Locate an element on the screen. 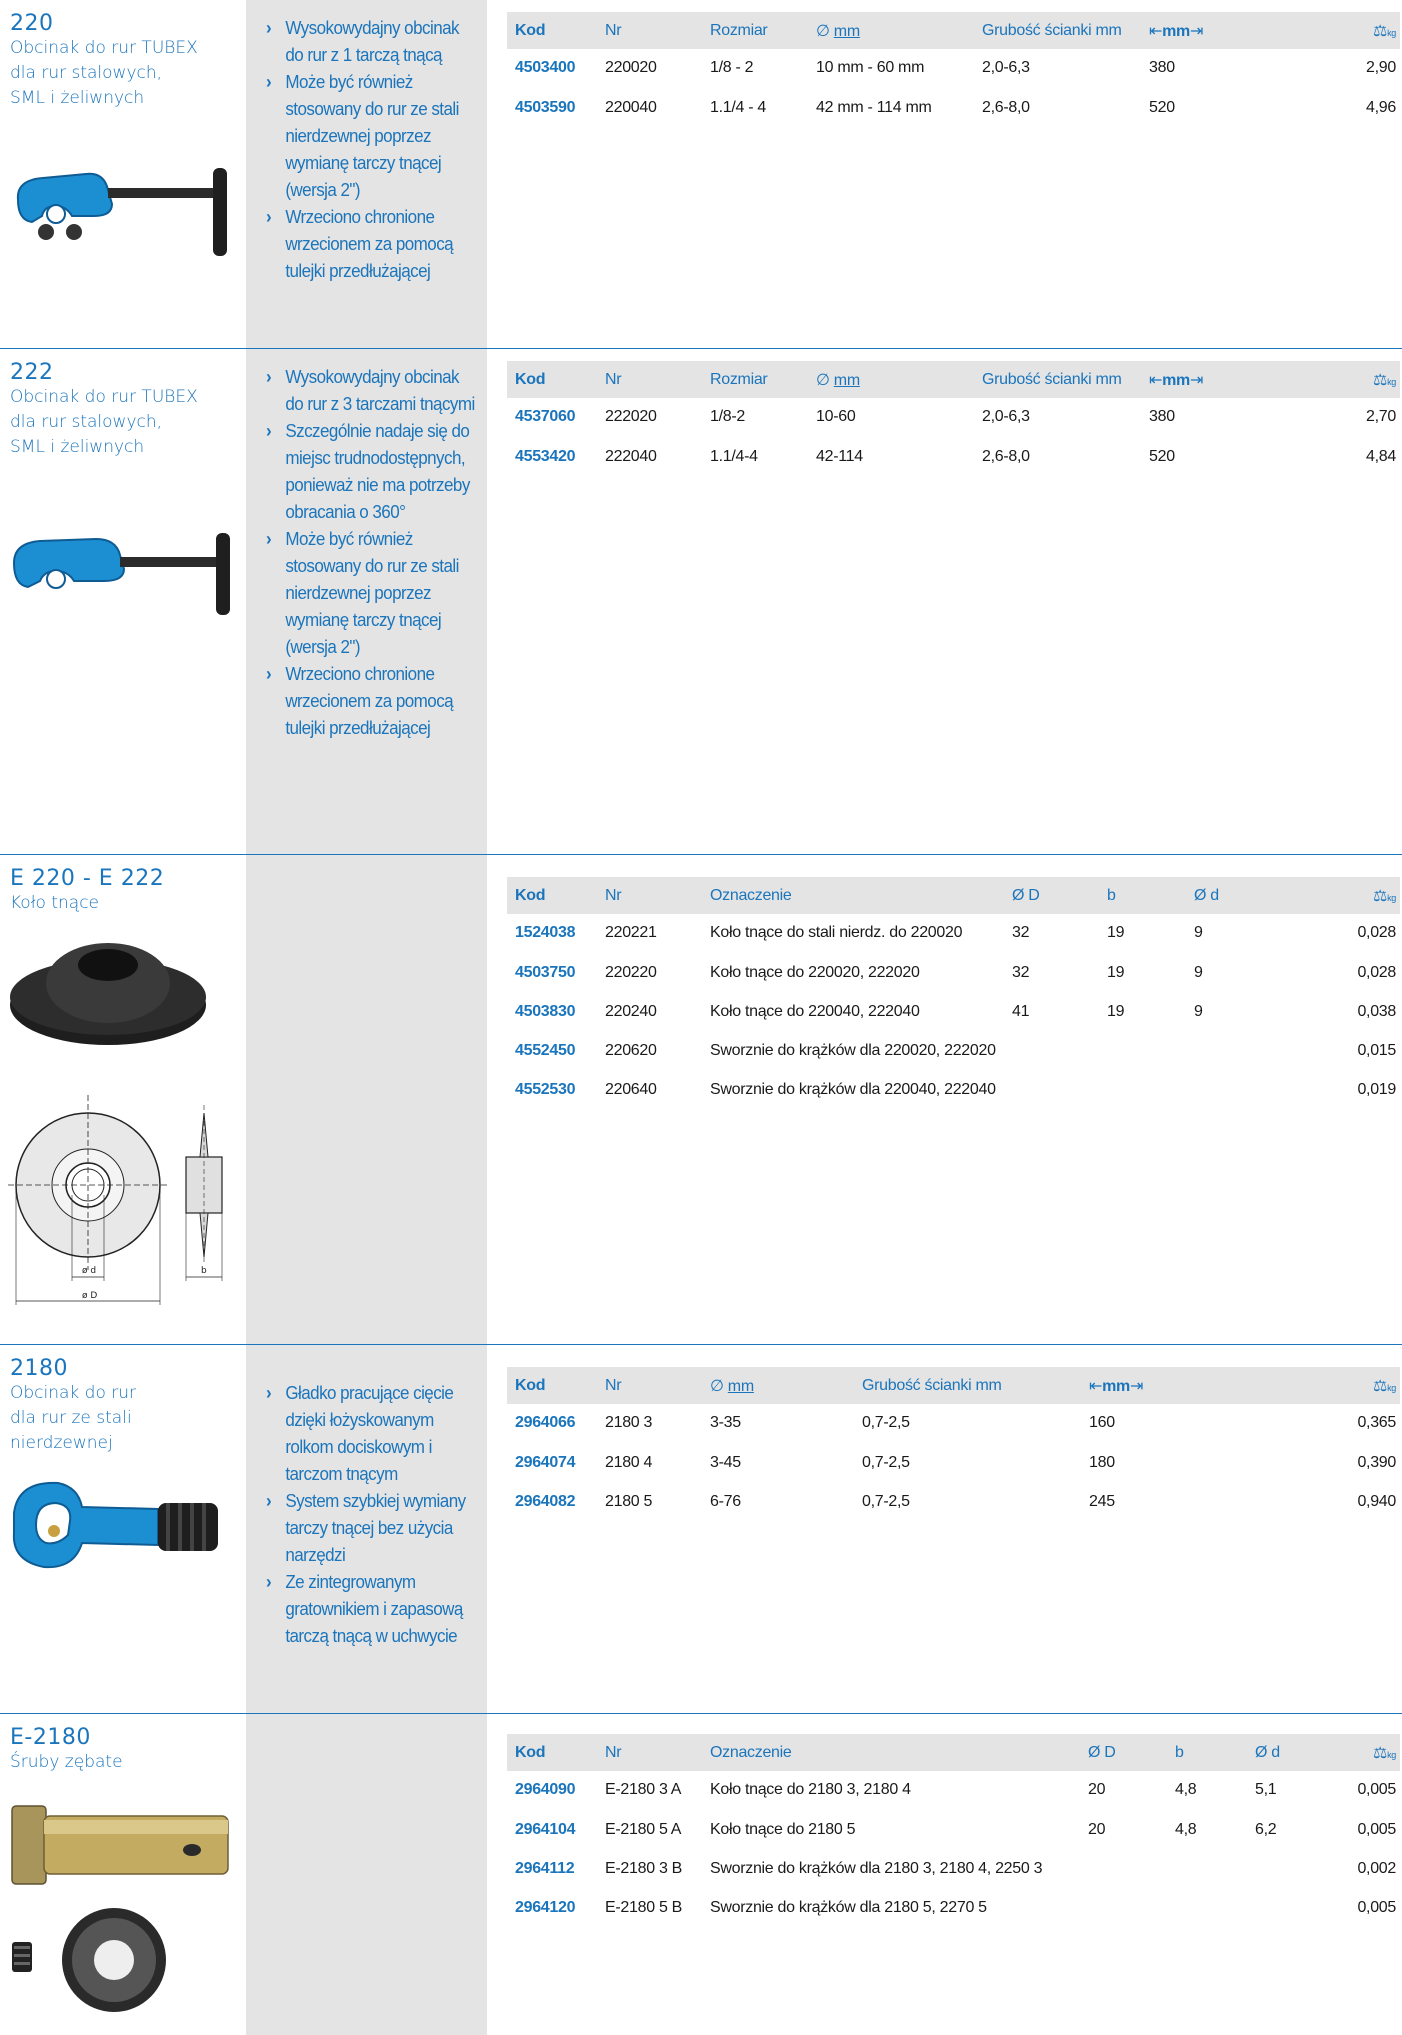 The width and height of the screenshot is (1402, 2035). cell: 1.1/4 - 4 is located at coordinates (738, 107).